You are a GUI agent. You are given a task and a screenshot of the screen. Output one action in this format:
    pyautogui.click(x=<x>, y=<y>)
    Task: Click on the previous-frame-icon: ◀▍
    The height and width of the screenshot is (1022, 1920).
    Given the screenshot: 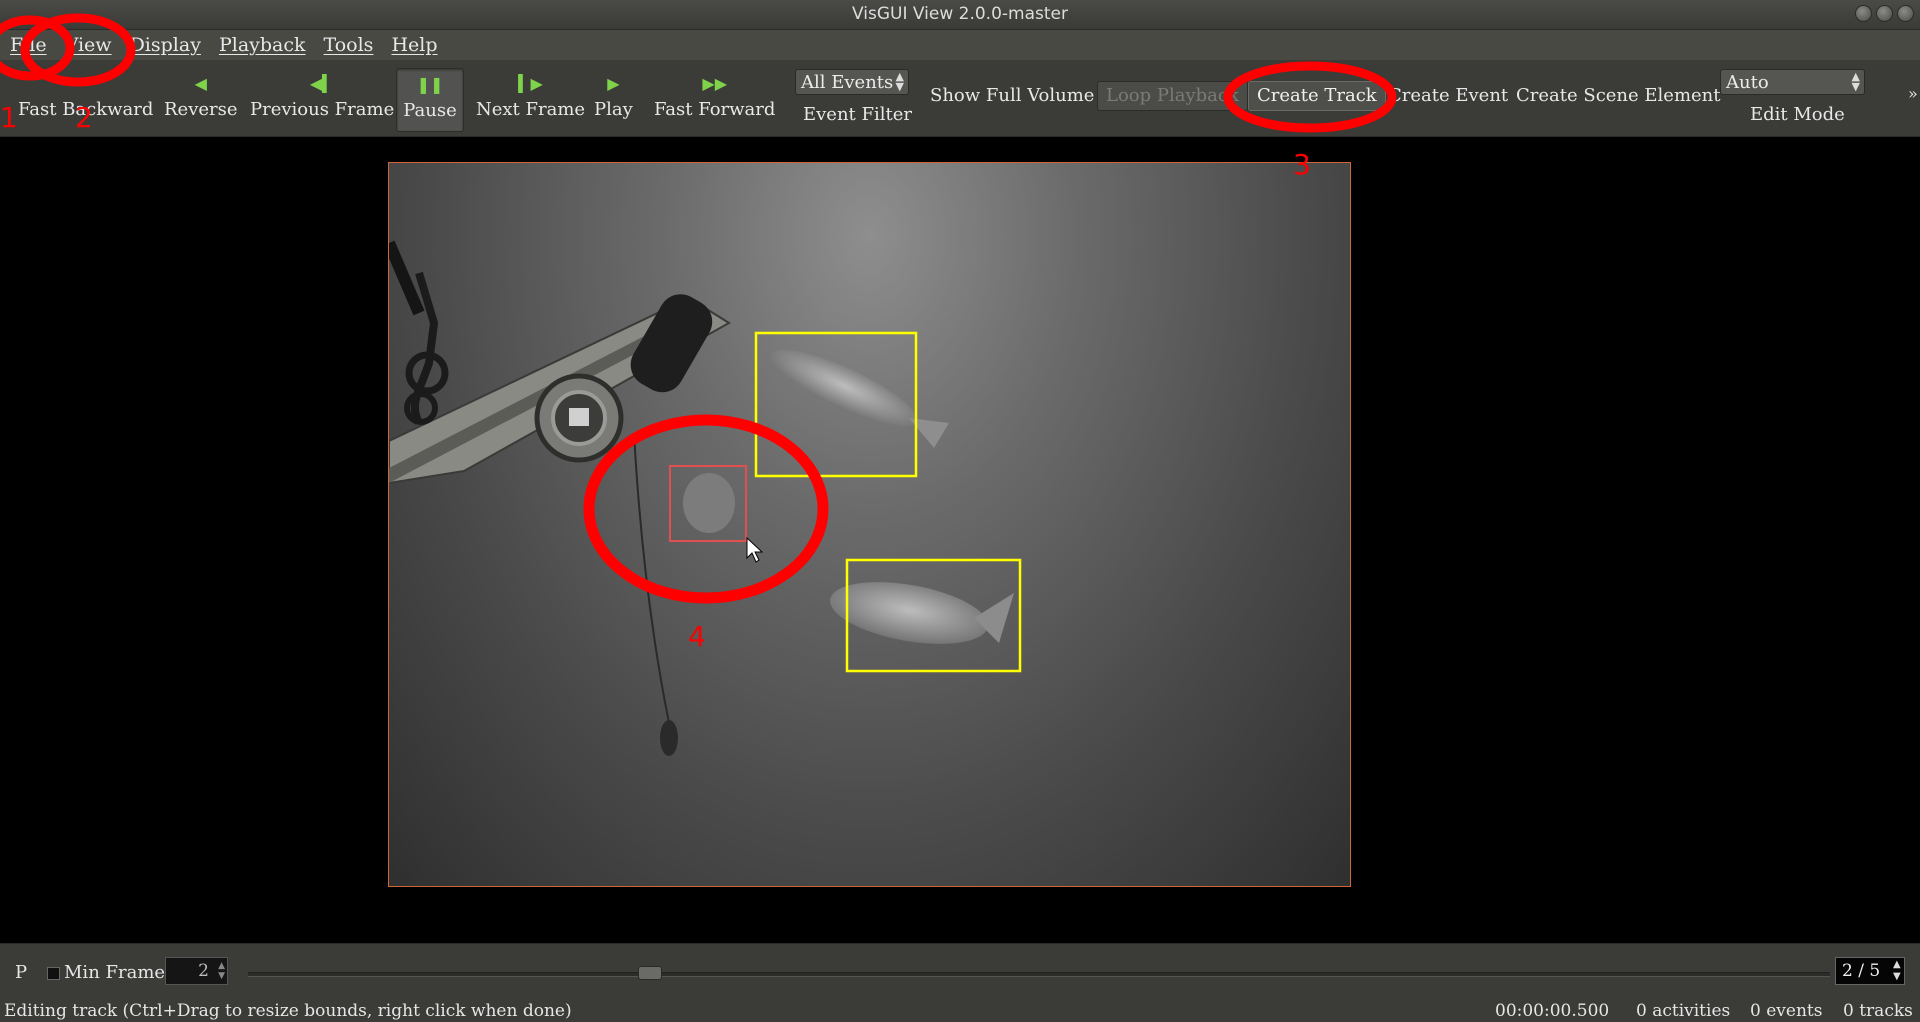 What is the action you would take?
    pyautogui.click(x=322, y=83)
    